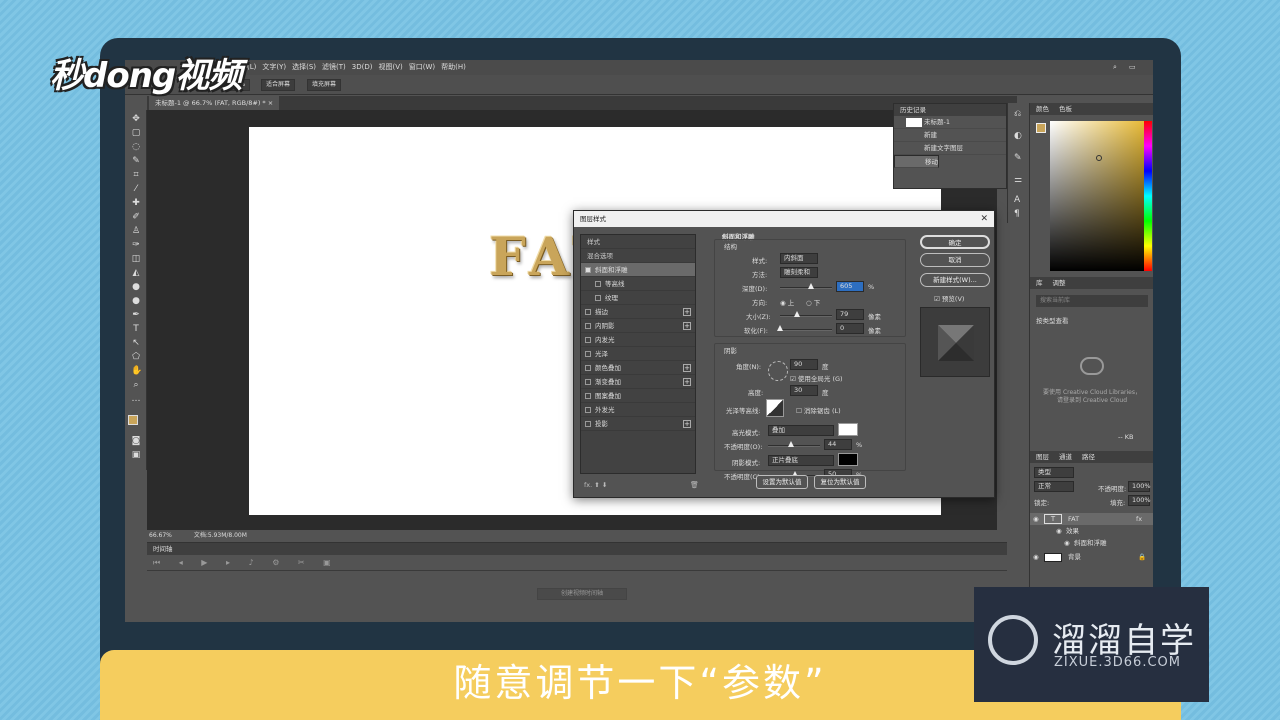 The image size is (1280, 720). What do you see at coordinates (984, 219) in the screenshot?
I see `close-icon: ✕` at bounding box center [984, 219].